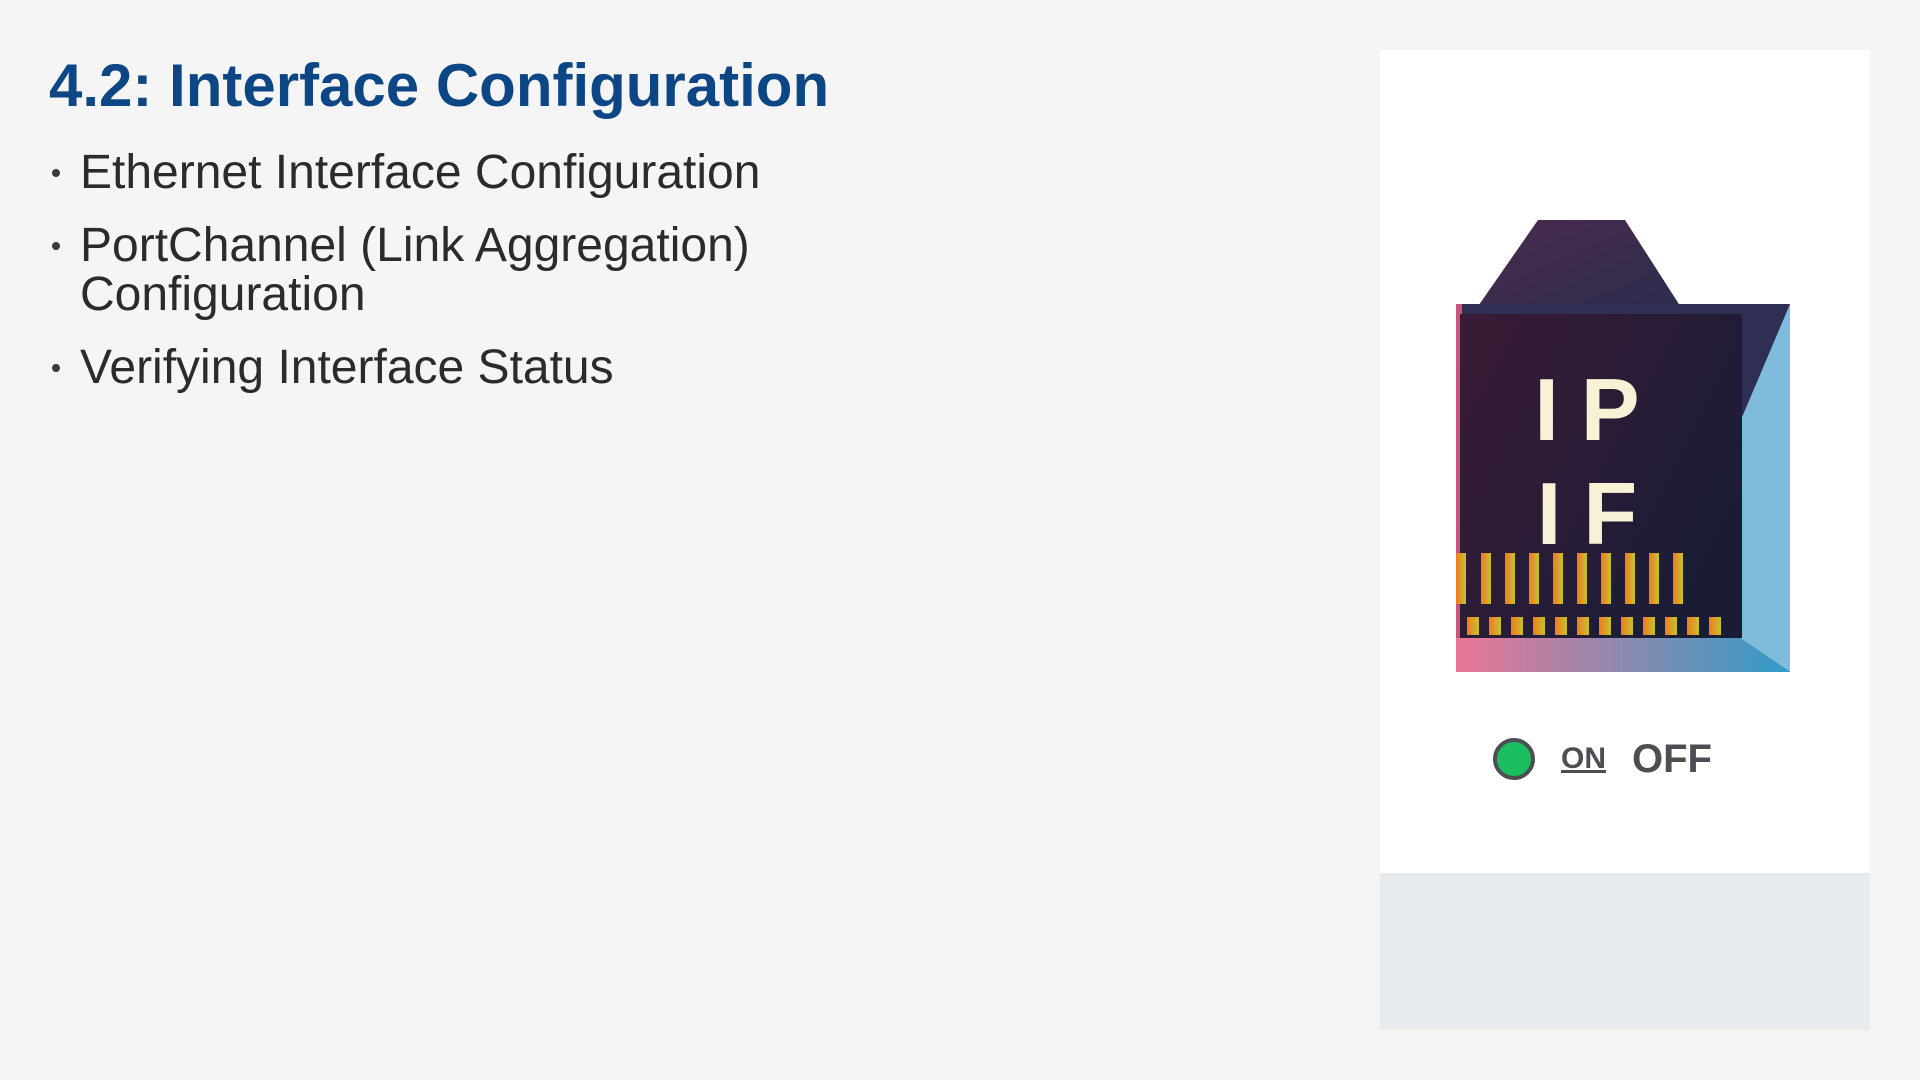 The width and height of the screenshot is (1920, 1080). I want to click on bullet-text: Ethernet Interface Configuration, so click(420, 172).